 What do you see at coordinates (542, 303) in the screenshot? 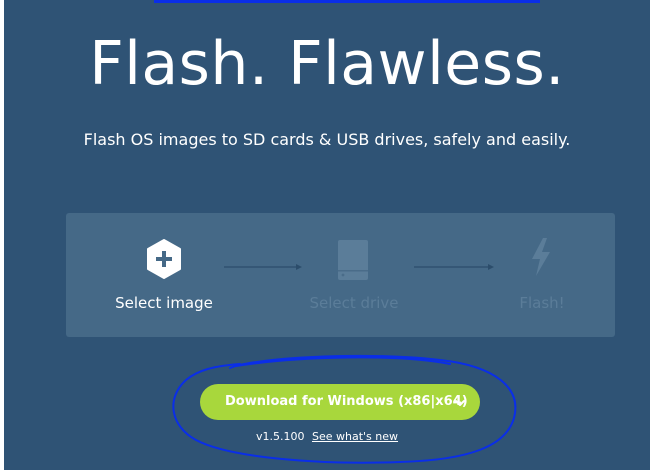
I see `step-label-flash: Flash!` at bounding box center [542, 303].